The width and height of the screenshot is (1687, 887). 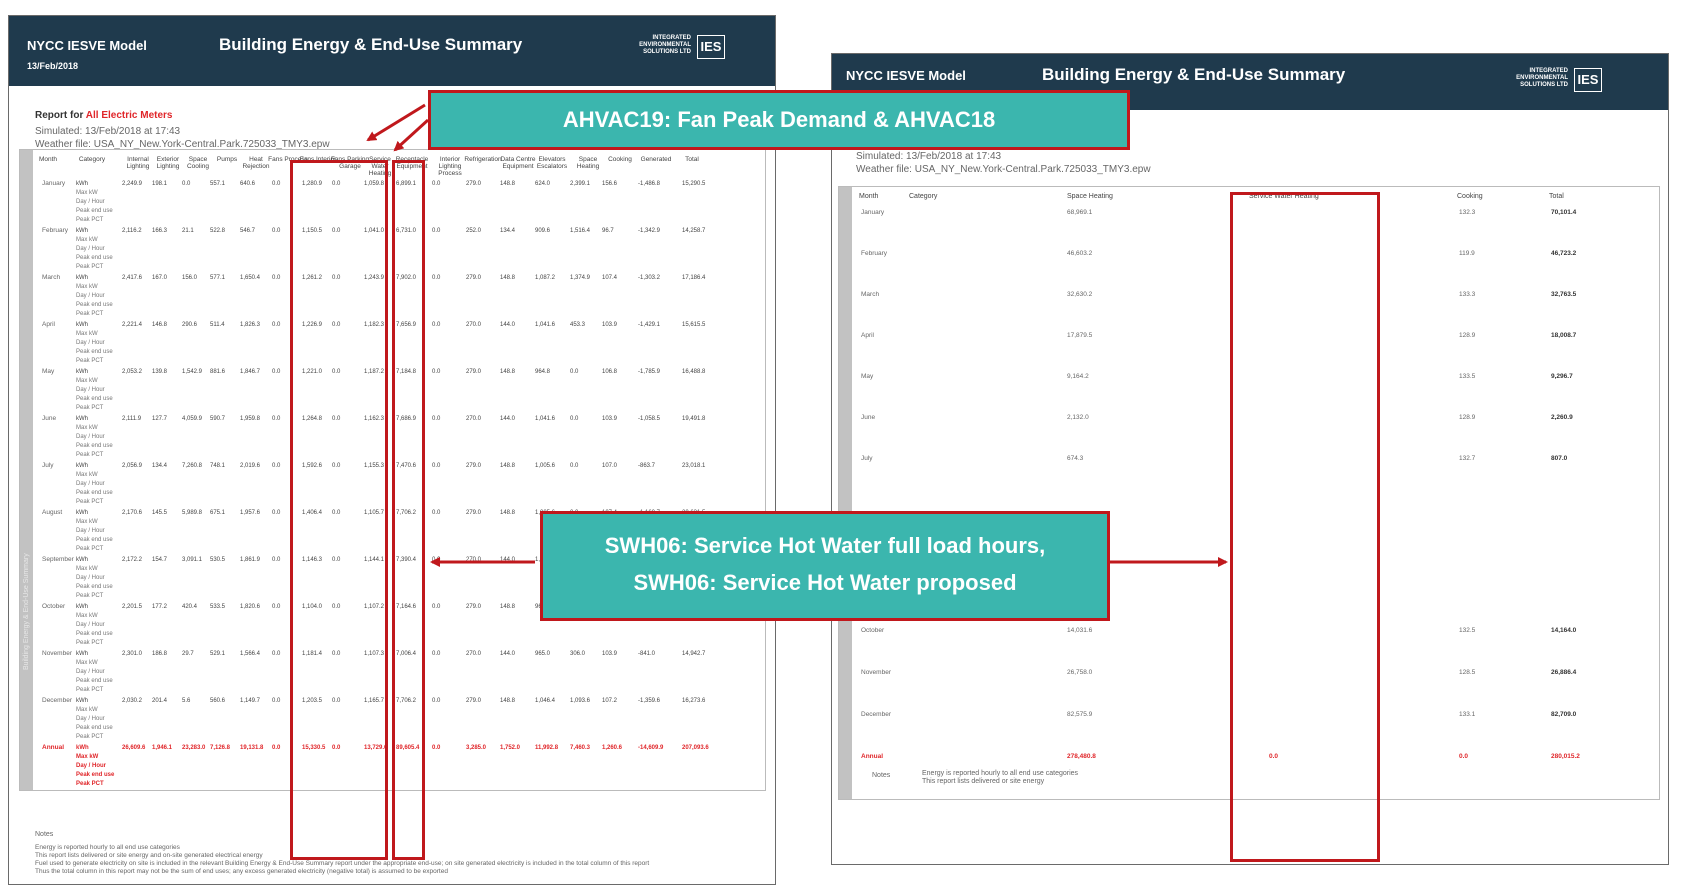 I want to click on cell-value: 1,566.4, so click(x=250, y=654).